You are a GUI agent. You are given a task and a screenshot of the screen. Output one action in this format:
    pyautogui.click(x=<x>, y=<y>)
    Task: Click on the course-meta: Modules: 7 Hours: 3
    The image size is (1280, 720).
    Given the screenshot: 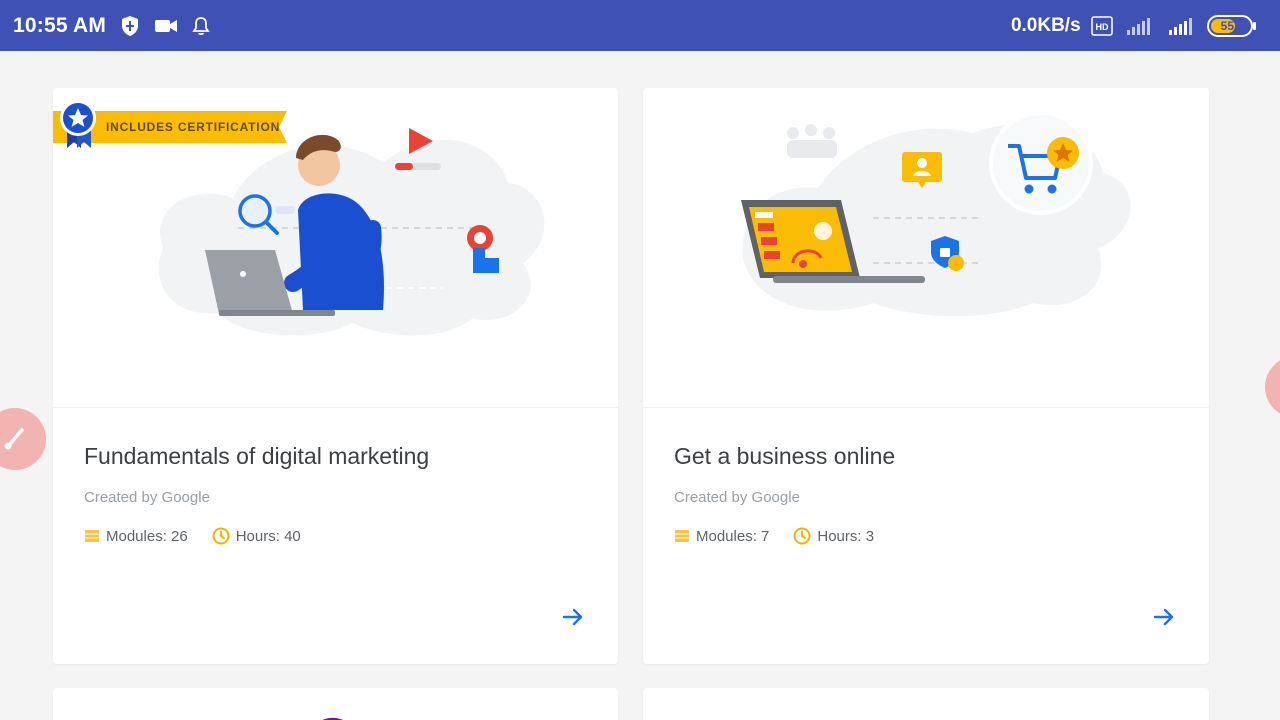 What is the action you would take?
    pyautogui.click(x=774, y=536)
    